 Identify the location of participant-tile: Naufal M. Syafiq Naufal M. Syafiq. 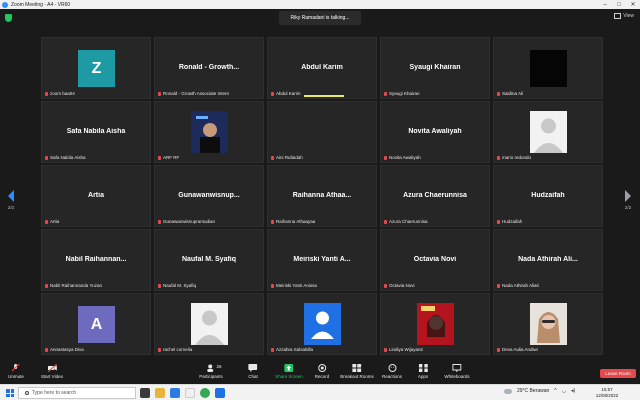
(209, 260).